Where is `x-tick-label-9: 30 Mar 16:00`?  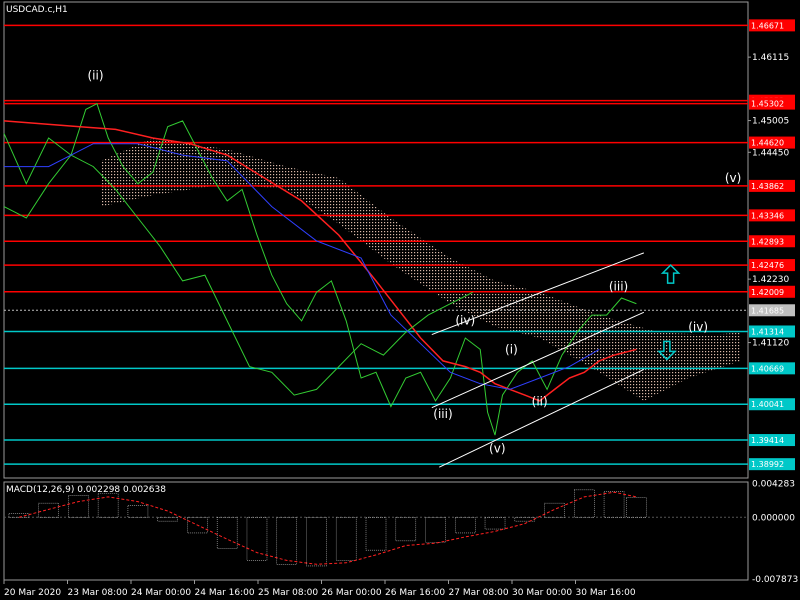
x-tick-label-9: 30 Mar 16:00 is located at coordinates (606, 593).